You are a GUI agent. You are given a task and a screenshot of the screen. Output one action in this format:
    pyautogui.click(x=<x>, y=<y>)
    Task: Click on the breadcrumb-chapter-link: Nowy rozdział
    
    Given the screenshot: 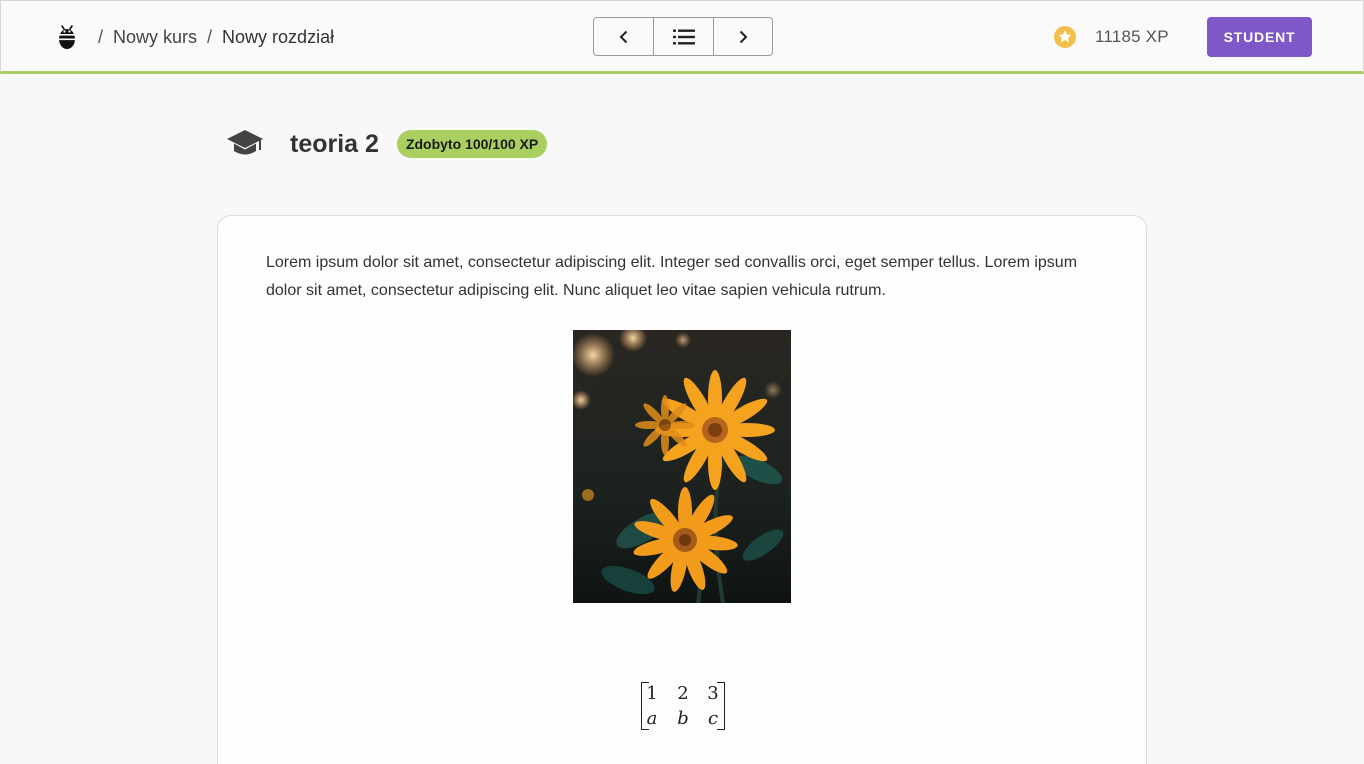 What is the action you would take?
    pyautogui.click(x=278, y=37)
    